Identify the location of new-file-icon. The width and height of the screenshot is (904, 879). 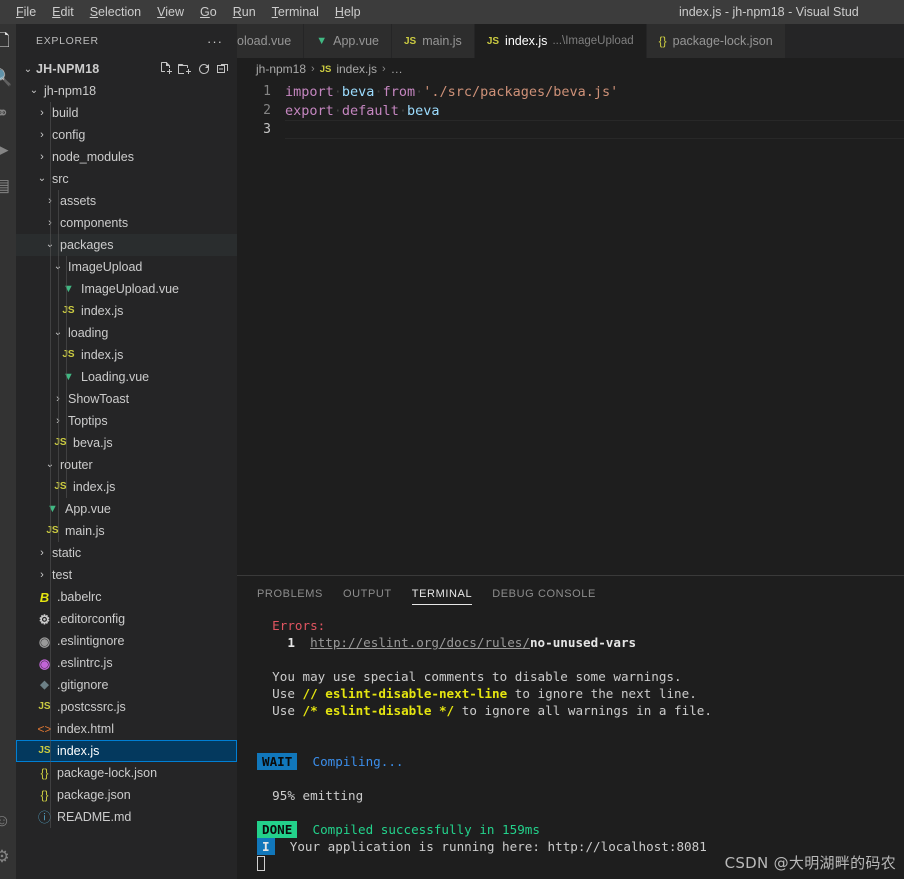
(166, 69).